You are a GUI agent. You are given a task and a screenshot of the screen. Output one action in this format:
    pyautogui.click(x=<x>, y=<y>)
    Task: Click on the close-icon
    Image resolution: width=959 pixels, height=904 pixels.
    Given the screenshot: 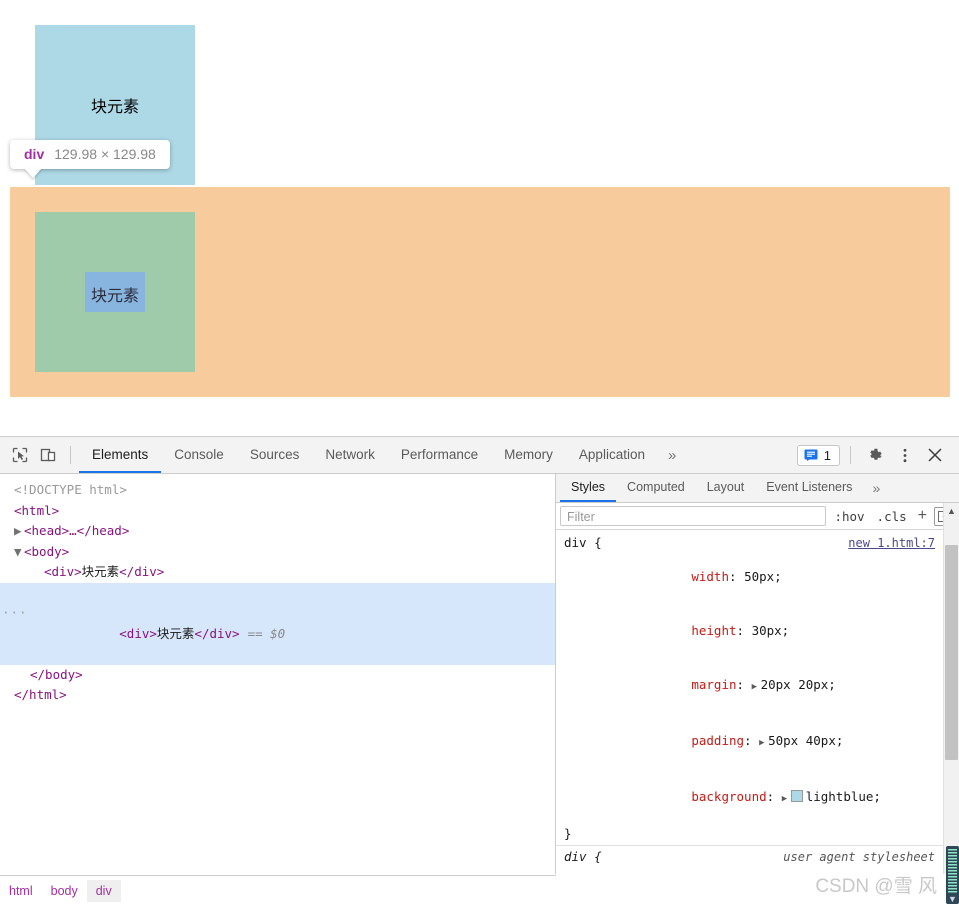 What is the action you would take?
    pyautogui.click(x=935, y=455)
    